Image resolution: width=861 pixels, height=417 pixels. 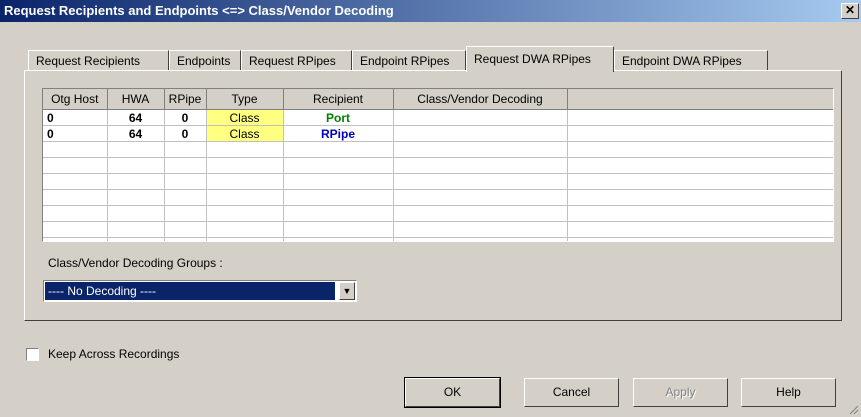 I want to click on keep-across-recordings-checkbox, so click(x=32, y=354).